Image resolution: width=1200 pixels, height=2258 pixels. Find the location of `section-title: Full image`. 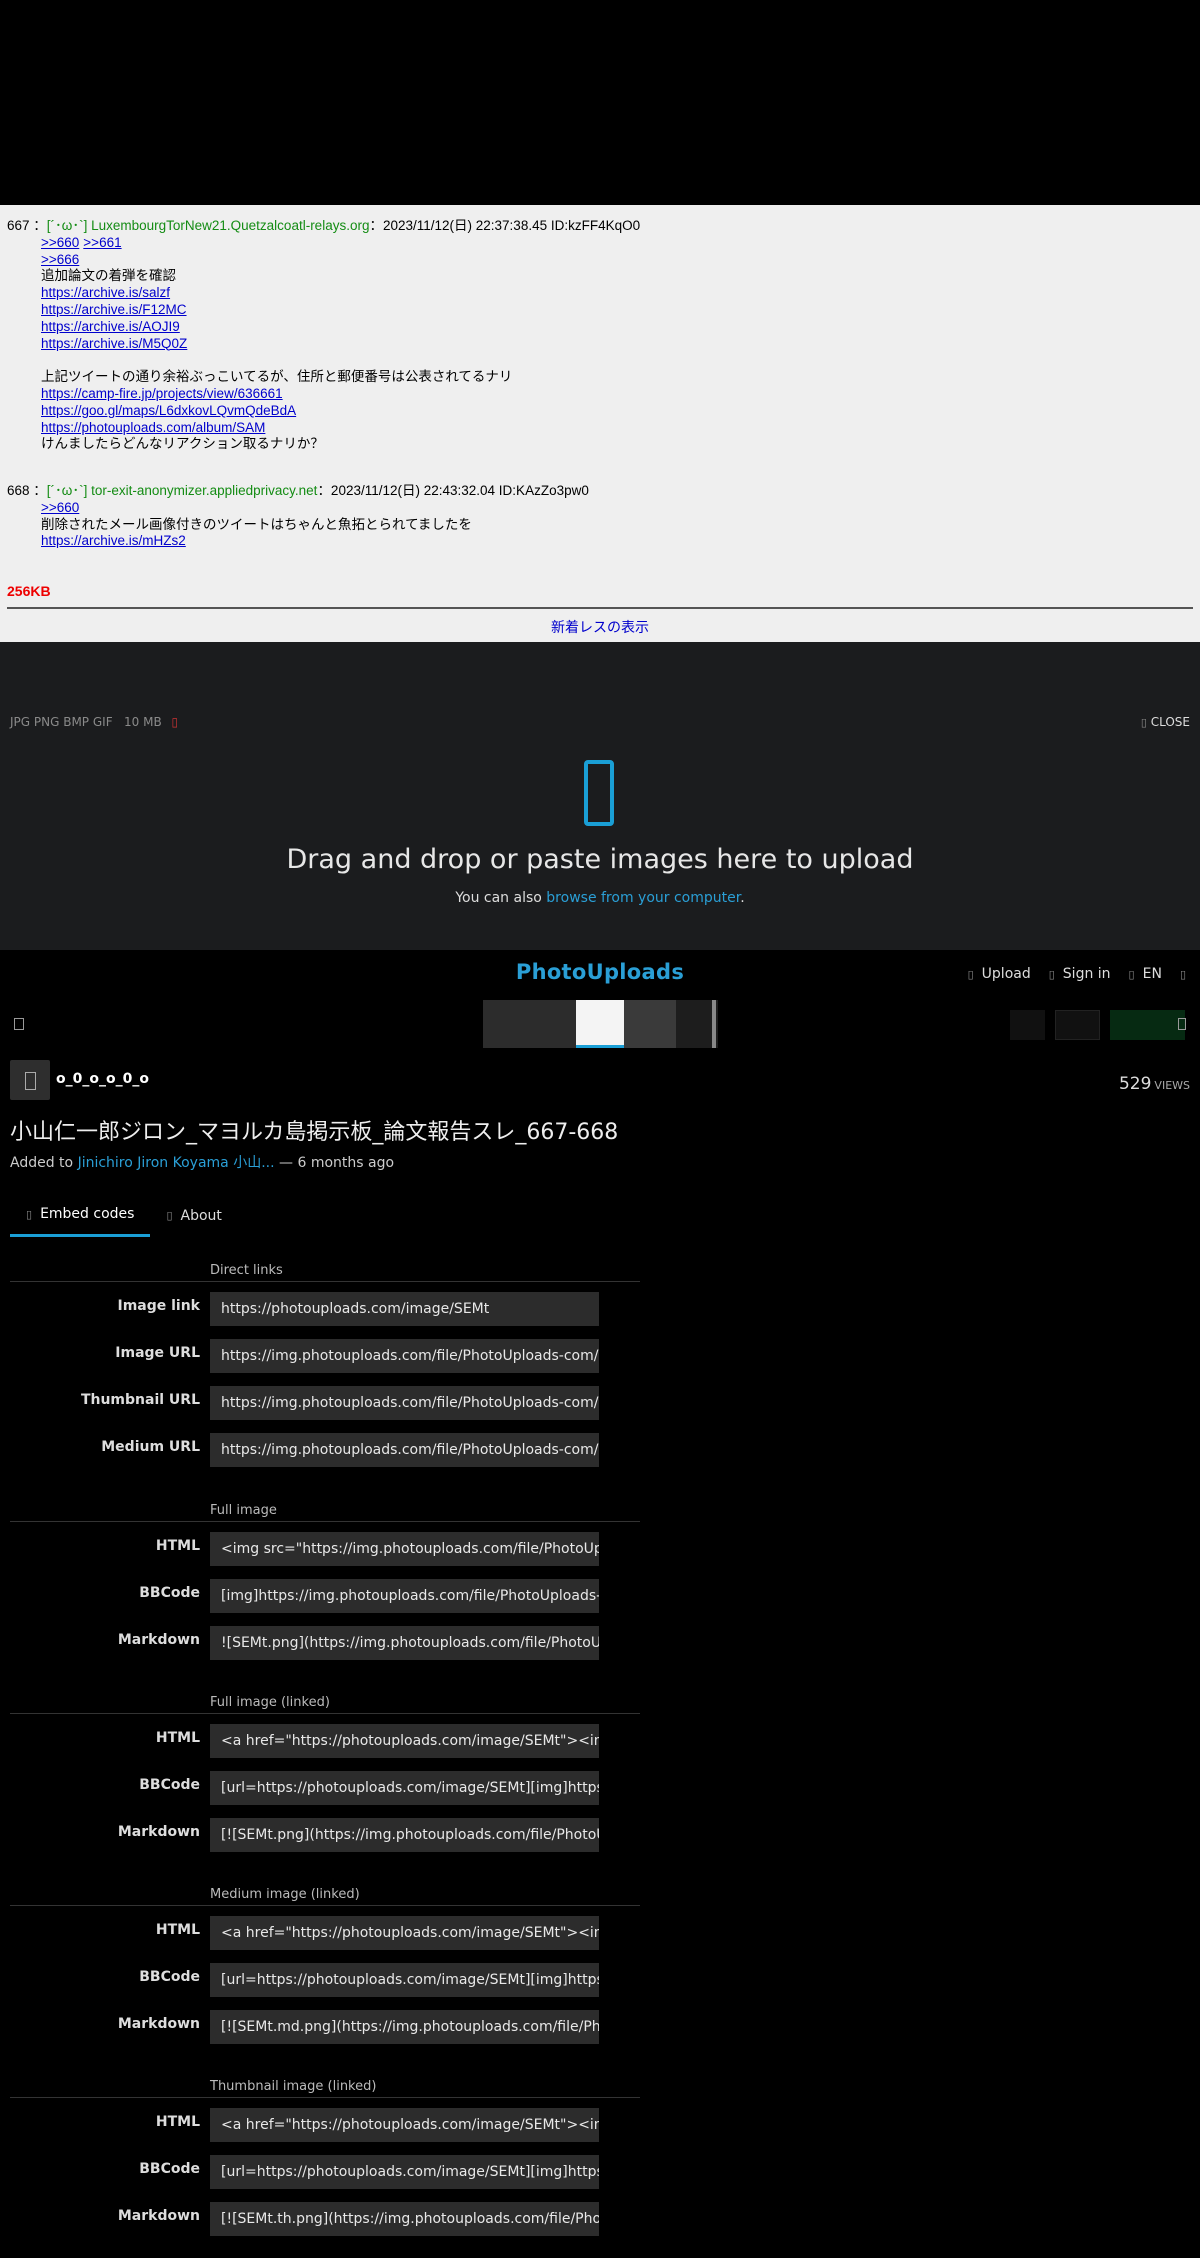

section-title: Full image is located at coordinates (243, 1510).